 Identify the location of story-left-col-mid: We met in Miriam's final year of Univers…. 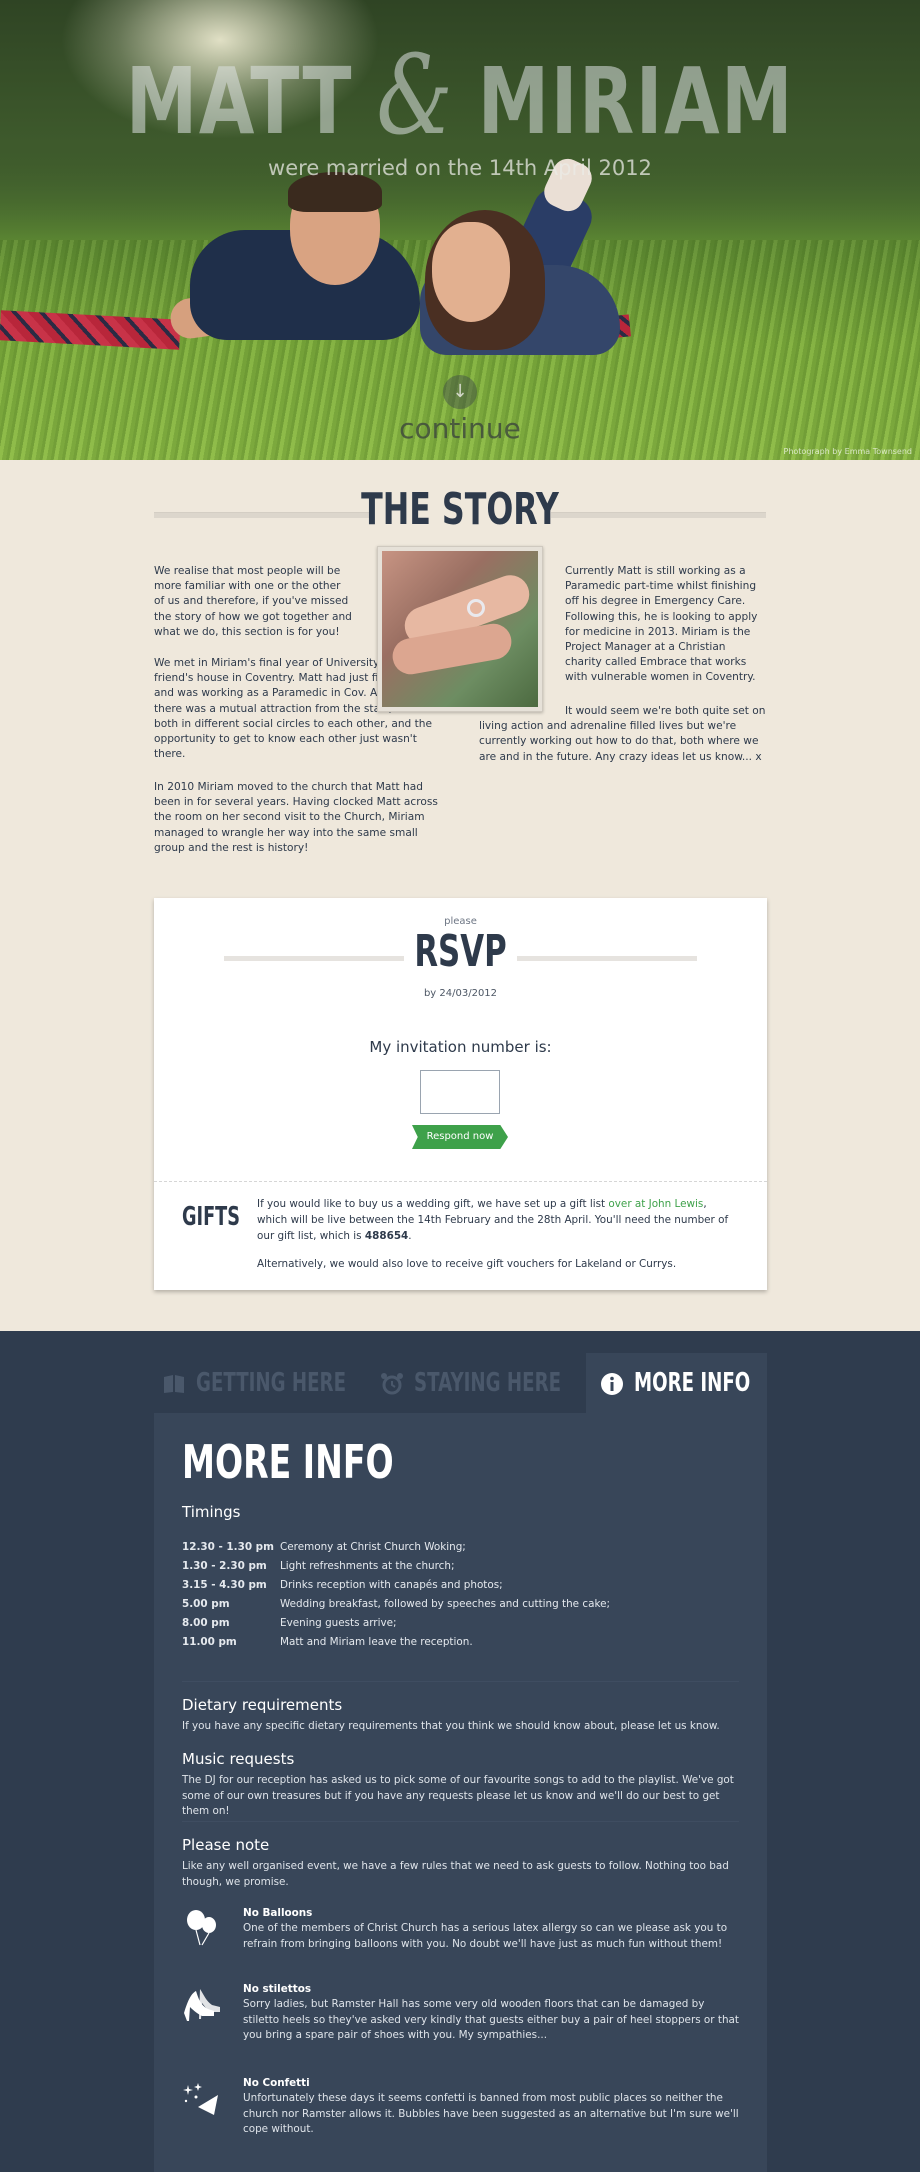
(299, 716).